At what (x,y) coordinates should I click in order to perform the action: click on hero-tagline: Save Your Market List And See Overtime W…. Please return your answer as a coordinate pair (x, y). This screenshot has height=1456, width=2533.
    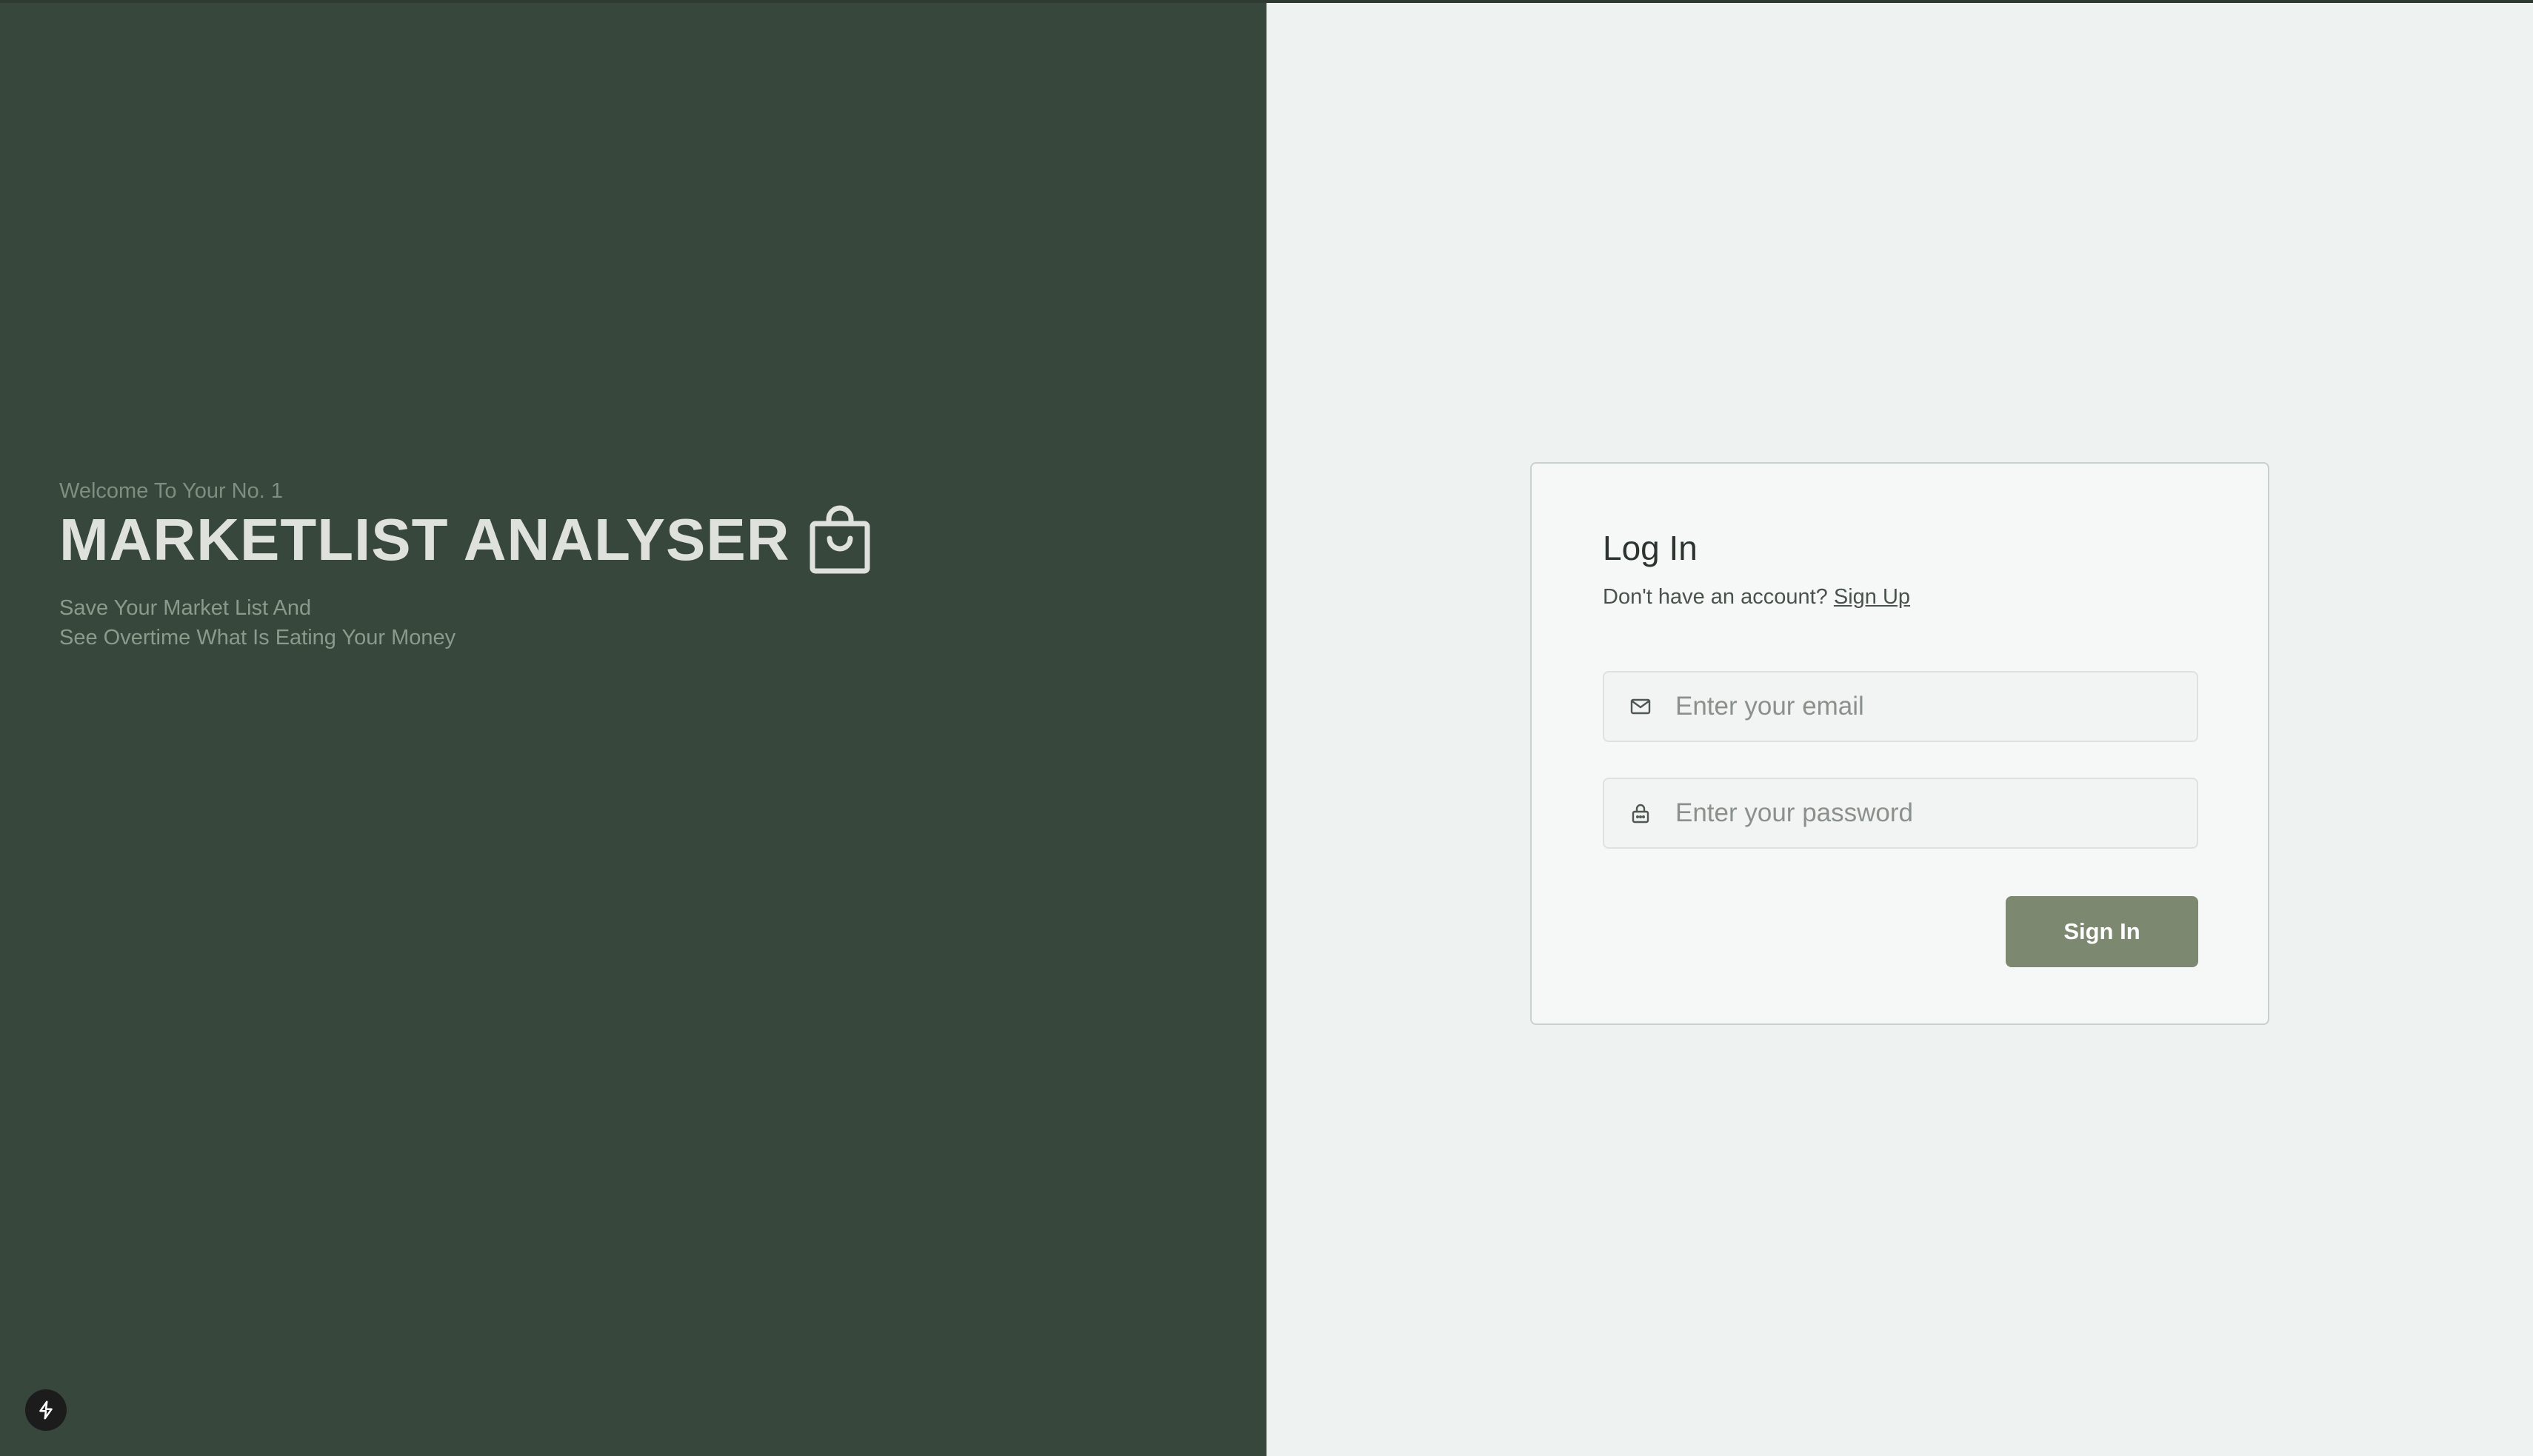
    Looking at the image, I should click on (465, 622).